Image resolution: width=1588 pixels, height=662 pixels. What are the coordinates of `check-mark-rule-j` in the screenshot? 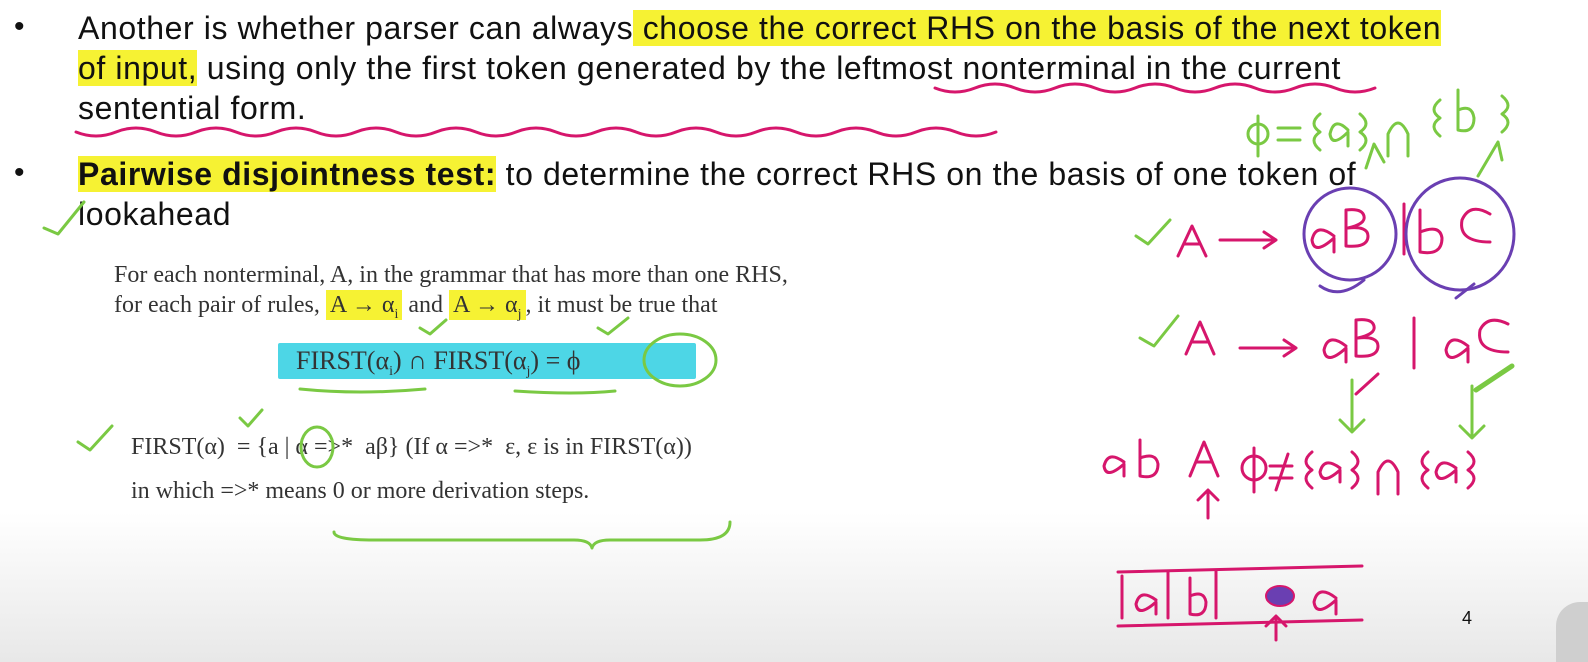 It's located at (613, 326).